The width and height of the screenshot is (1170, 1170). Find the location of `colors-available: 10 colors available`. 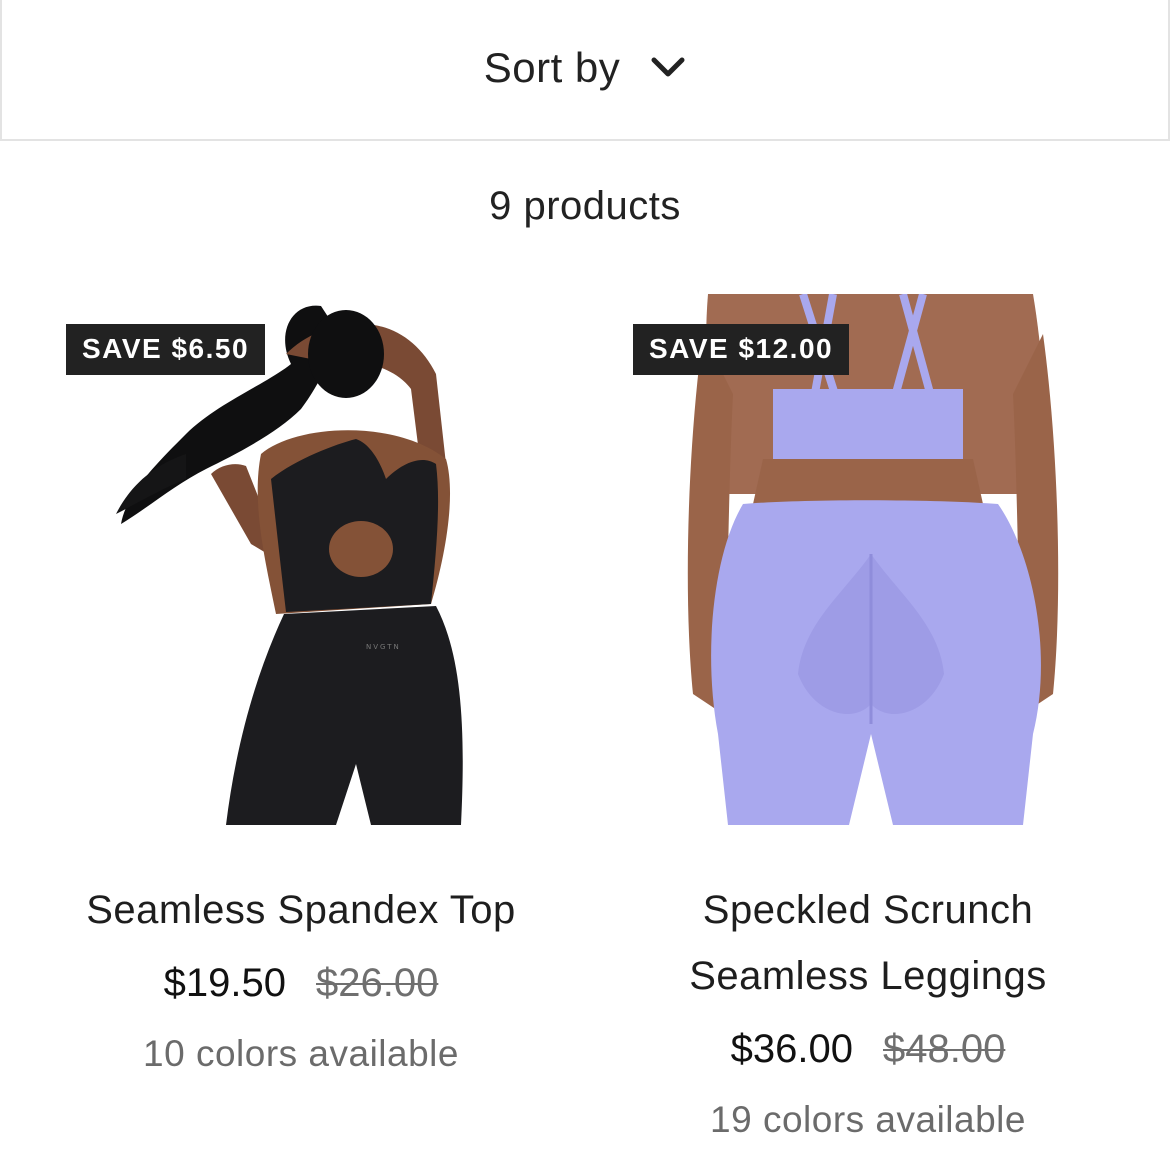

colors-available: 10 colors available is located at coordinates (301, 1053).